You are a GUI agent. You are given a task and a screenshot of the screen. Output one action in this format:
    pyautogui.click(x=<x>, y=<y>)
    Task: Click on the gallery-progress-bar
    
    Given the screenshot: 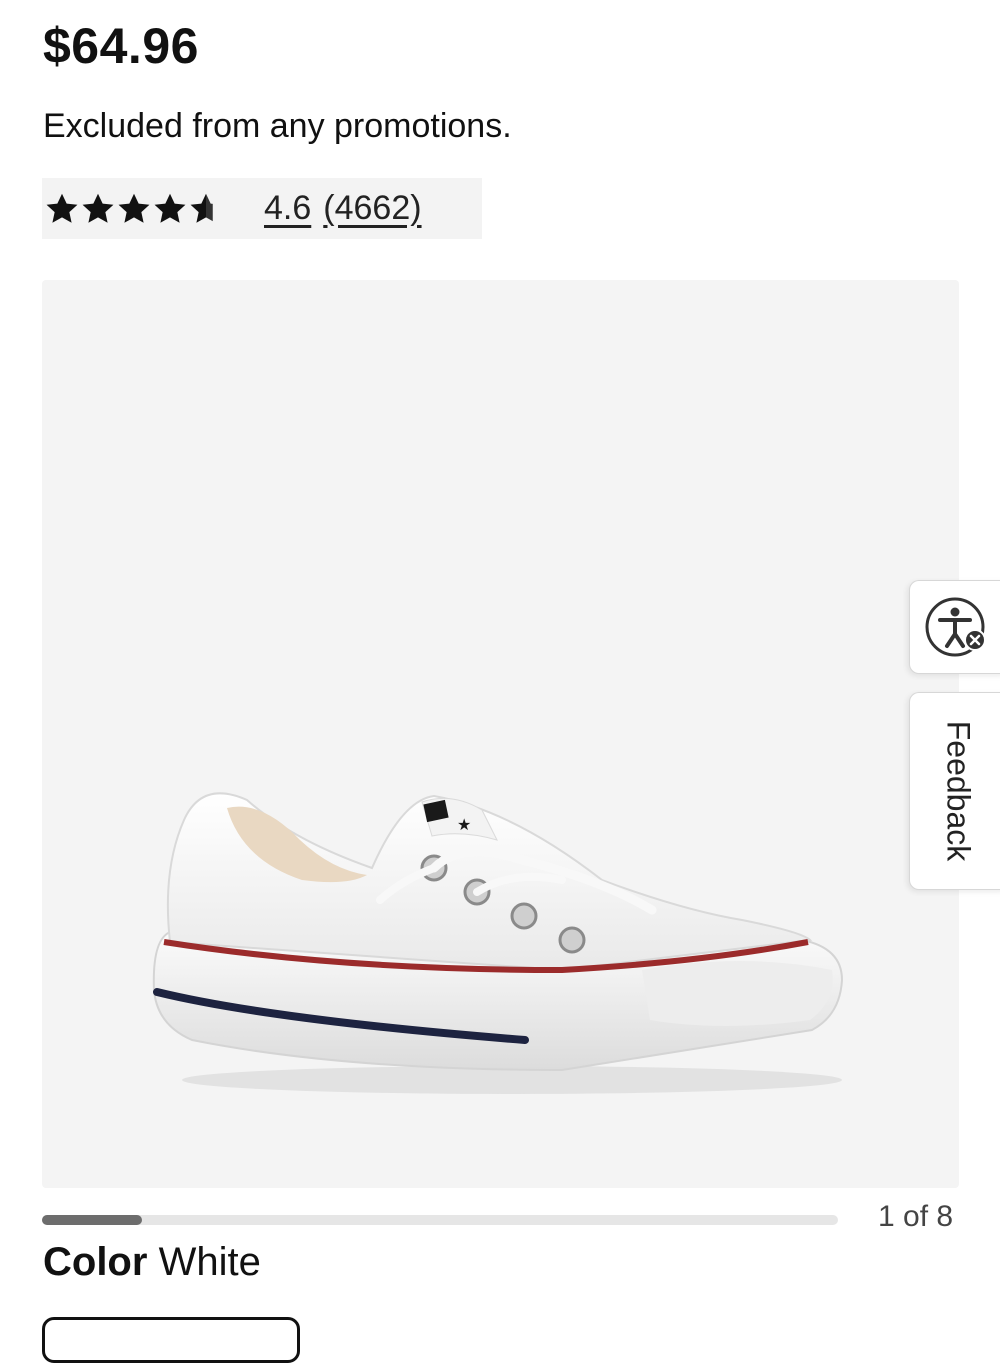 What is the action you would take?
    pyautogui.click(x=440, y=1220)
    